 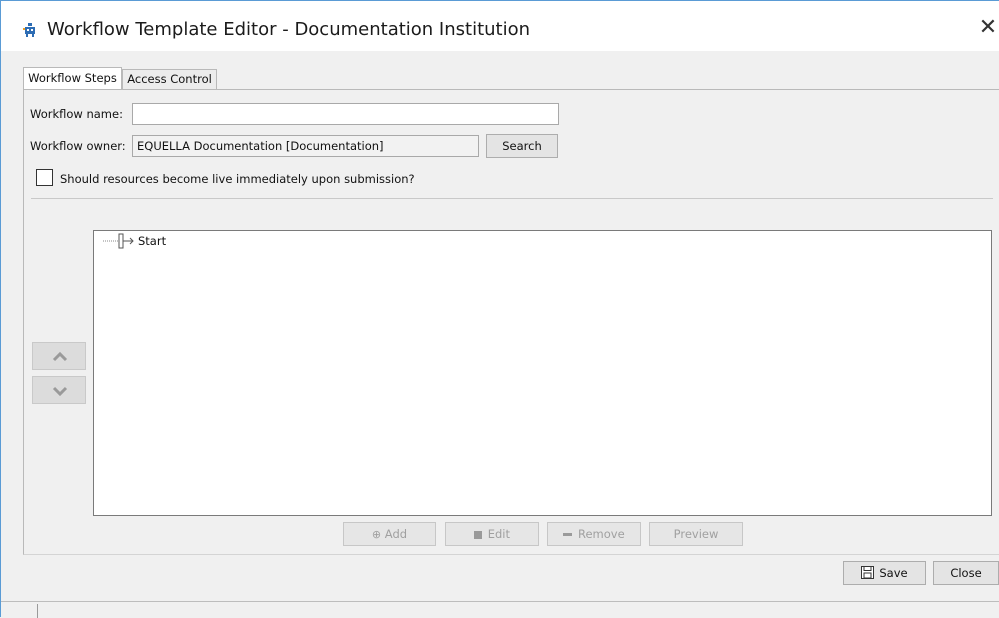 I want to click on save-button: Save, so click(x=884, y=573).